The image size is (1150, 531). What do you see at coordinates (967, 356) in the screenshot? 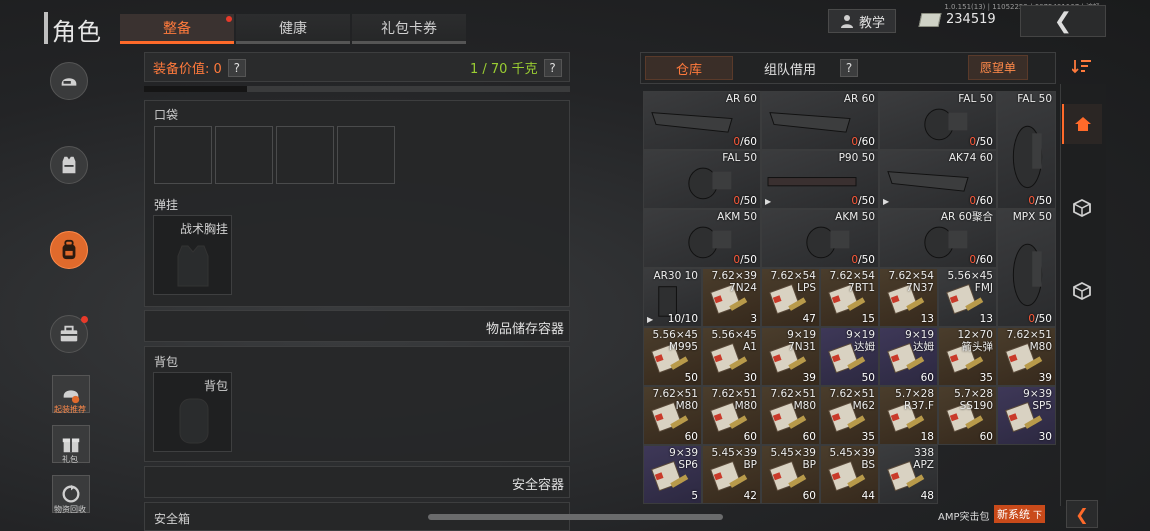
I see `warehouse-item: 12×70 箭头弹 35` at bounding box center [967, 356].